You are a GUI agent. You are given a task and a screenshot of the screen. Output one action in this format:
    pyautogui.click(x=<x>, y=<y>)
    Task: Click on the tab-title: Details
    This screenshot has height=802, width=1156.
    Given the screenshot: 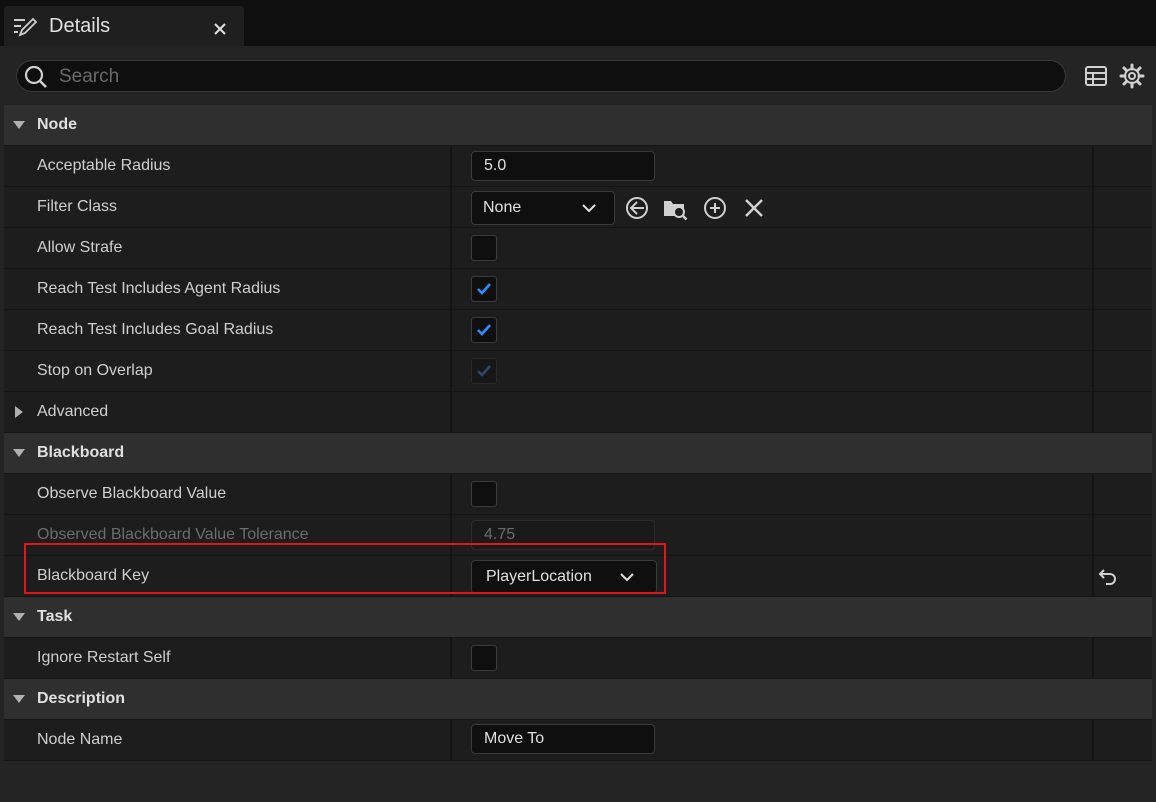 What is the action you would take?
    pyautogui.click(x=80, y=26)
    